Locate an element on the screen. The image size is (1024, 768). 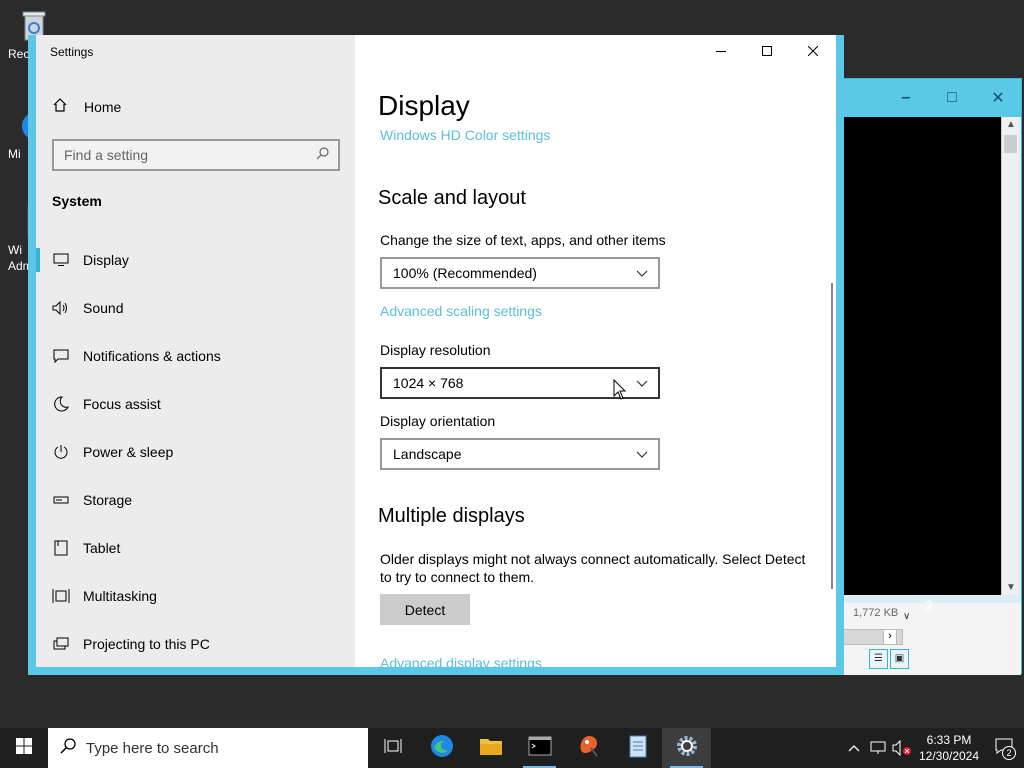
network-icon is located at coordinates (878, 748).